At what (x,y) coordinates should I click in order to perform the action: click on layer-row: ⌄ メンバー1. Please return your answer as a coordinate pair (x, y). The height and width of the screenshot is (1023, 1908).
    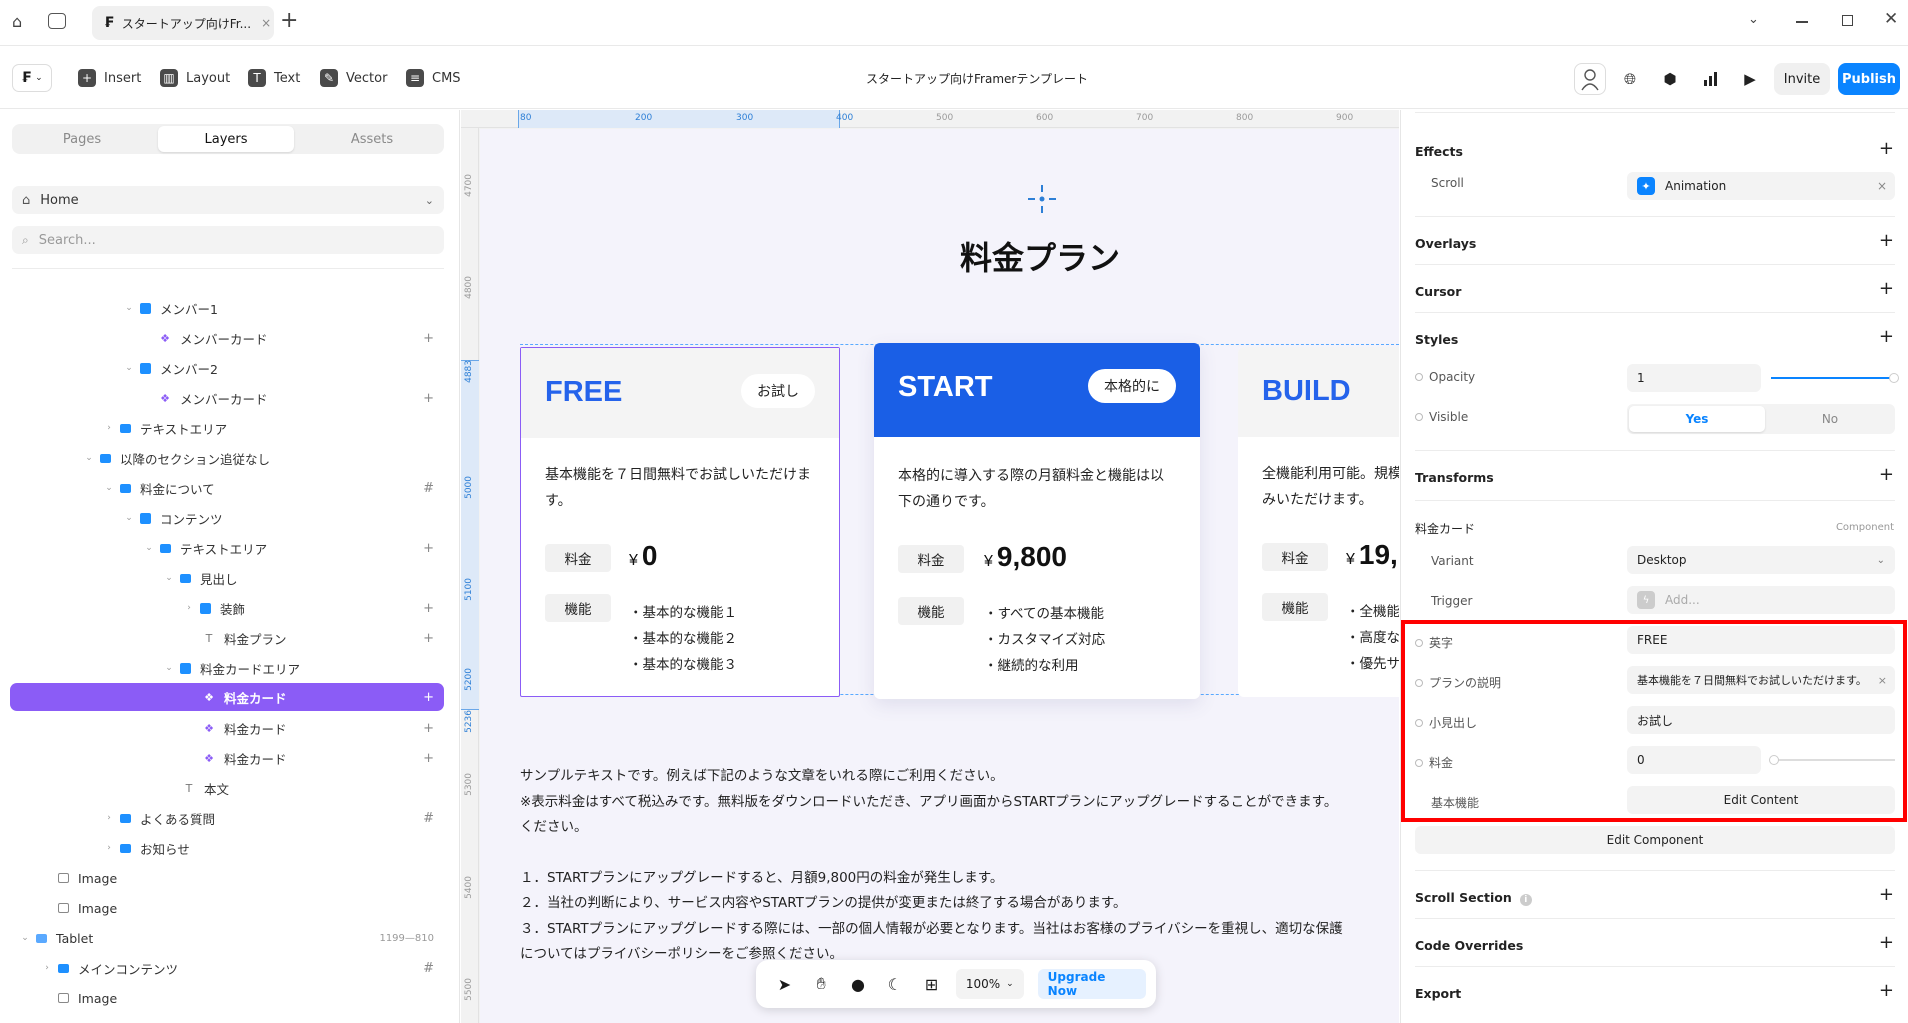
    Looking at the image, I should click on (227, 308).